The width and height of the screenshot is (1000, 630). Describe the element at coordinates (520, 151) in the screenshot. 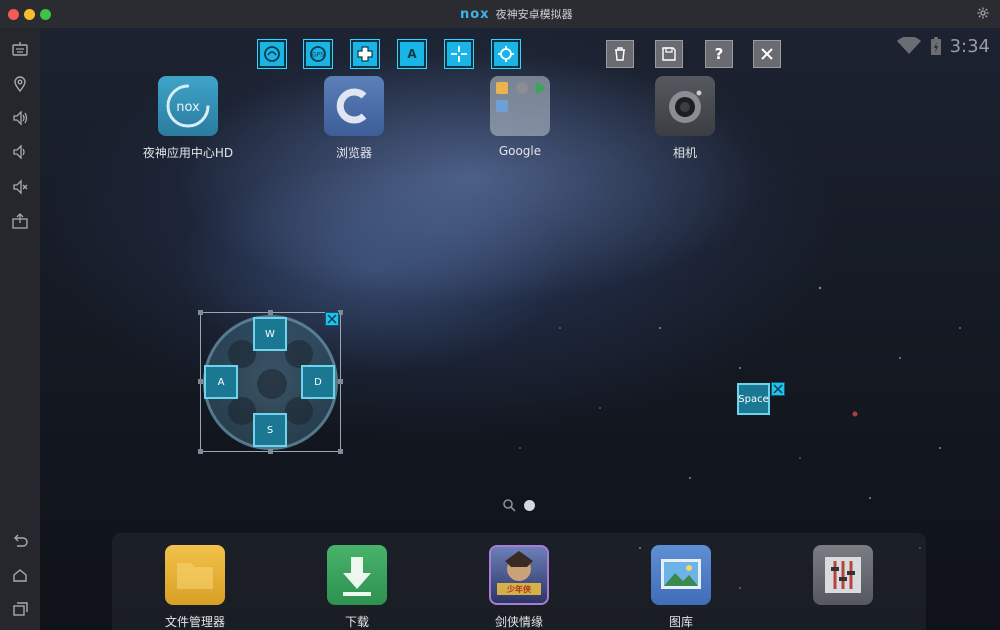

I see `app-label: Google` at that location.